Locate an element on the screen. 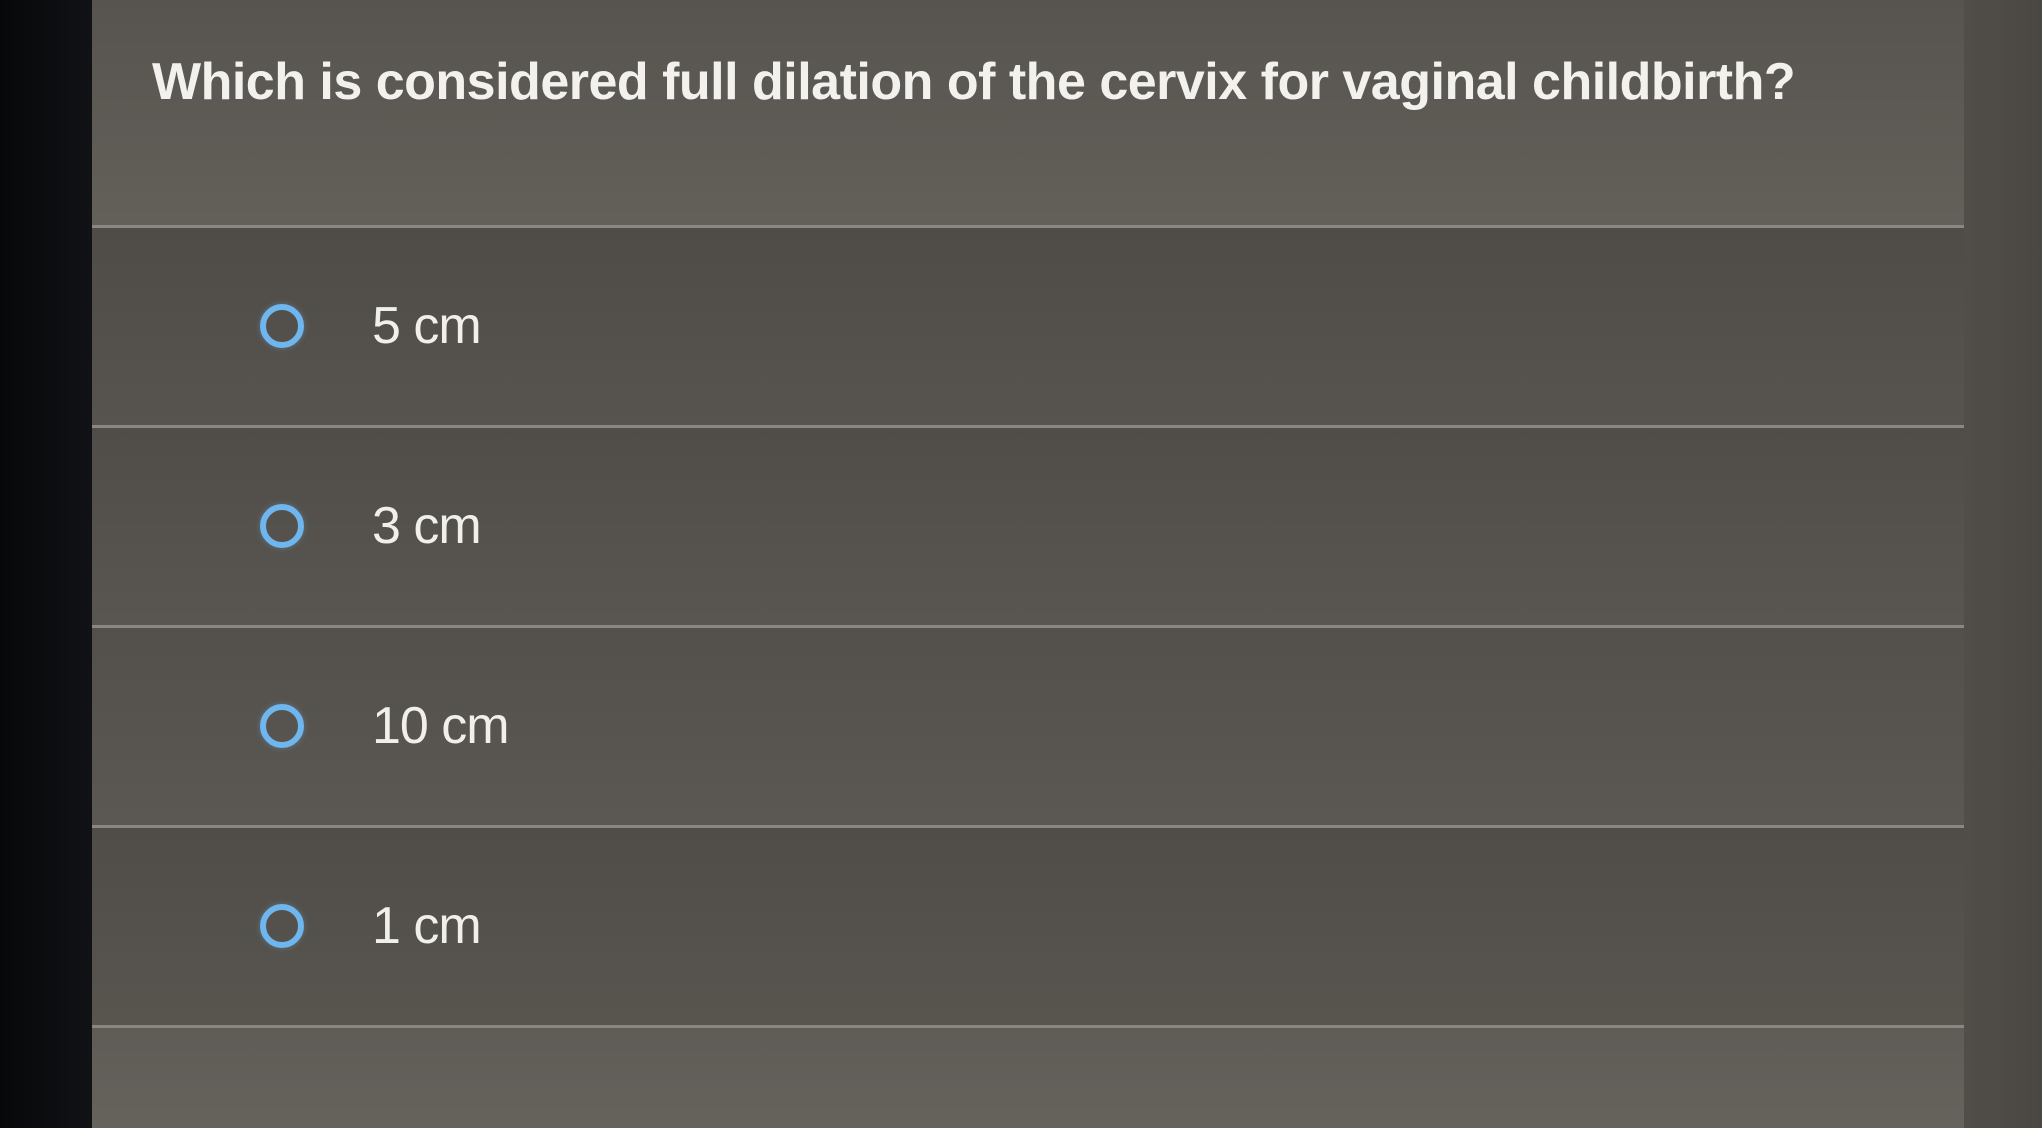 The image size is (2042, 1128). right-edge-strip is located at coordinates (2003, 564).